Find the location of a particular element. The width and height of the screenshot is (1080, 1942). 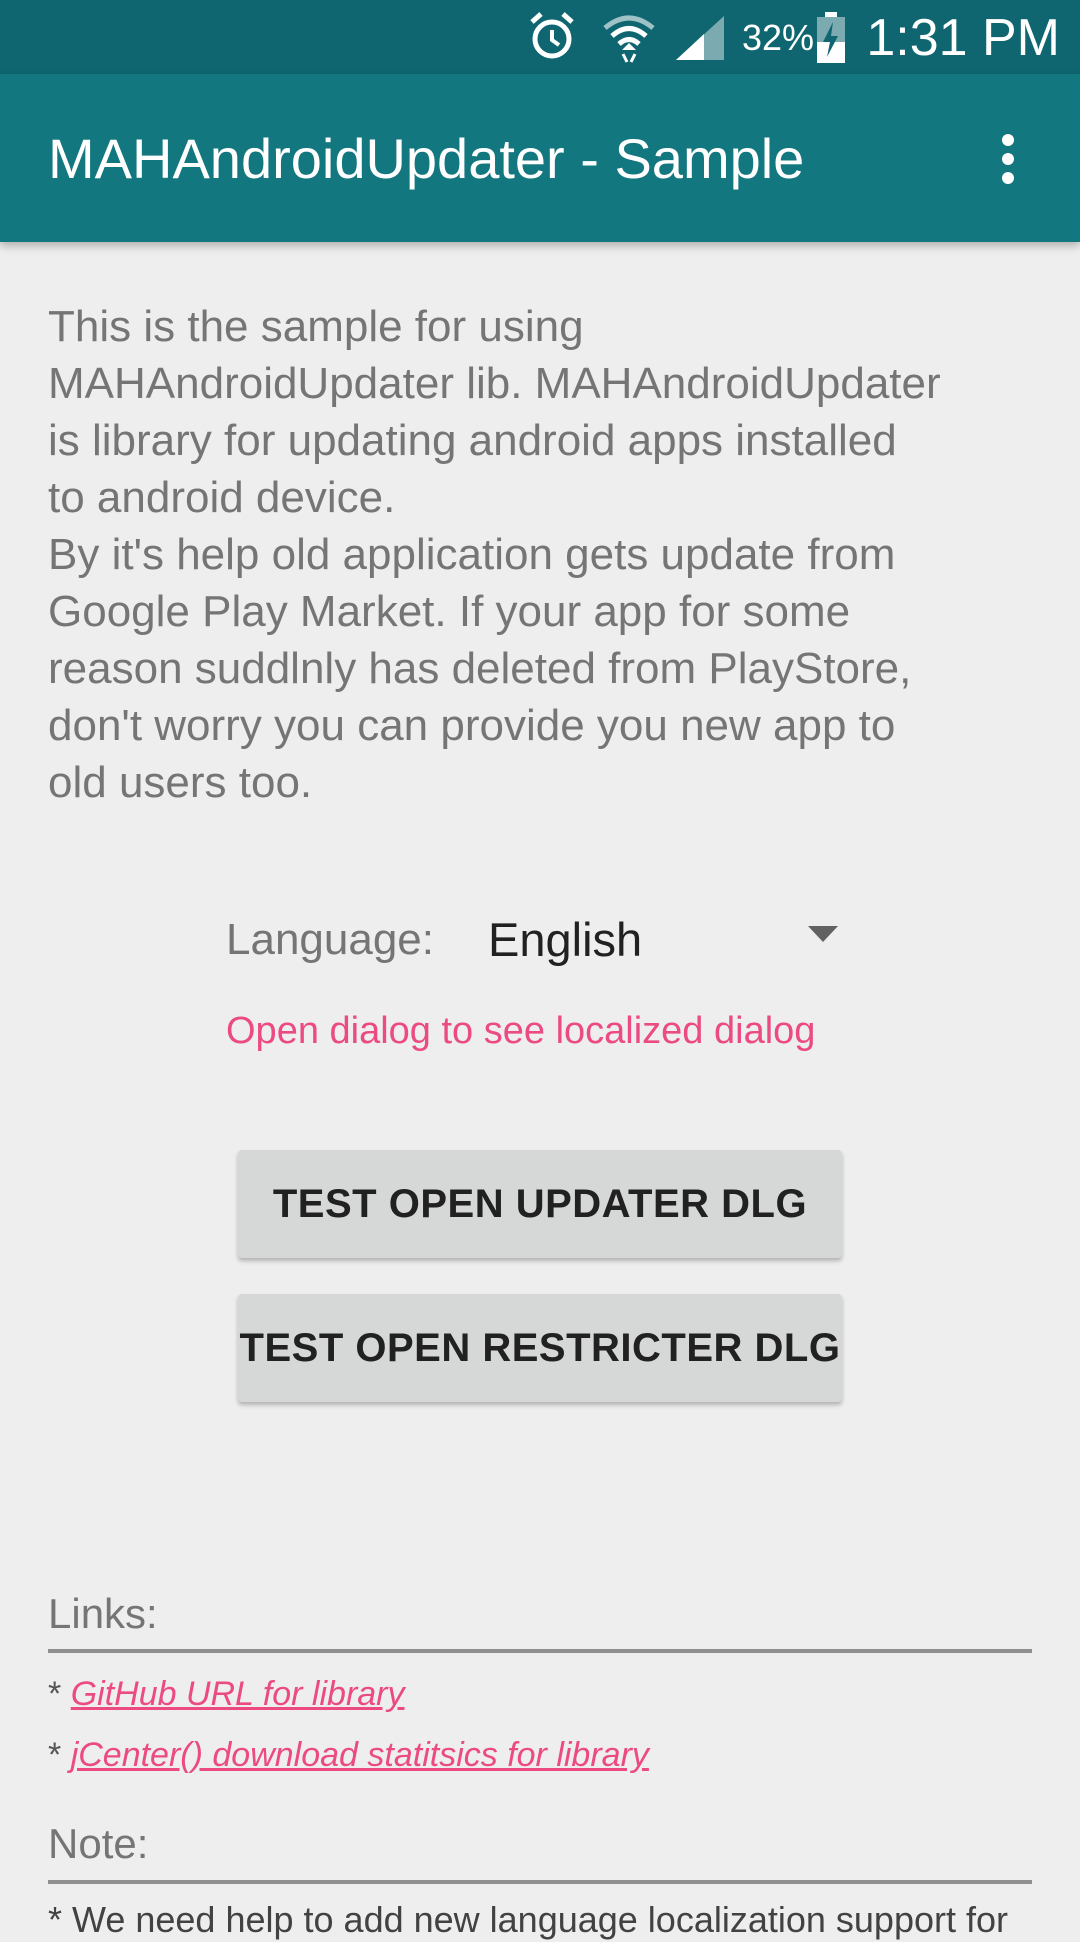

intro-line: MAHAndroidUpdater lib. MAHAndroidUpdater is located at coordinates (494, 383).